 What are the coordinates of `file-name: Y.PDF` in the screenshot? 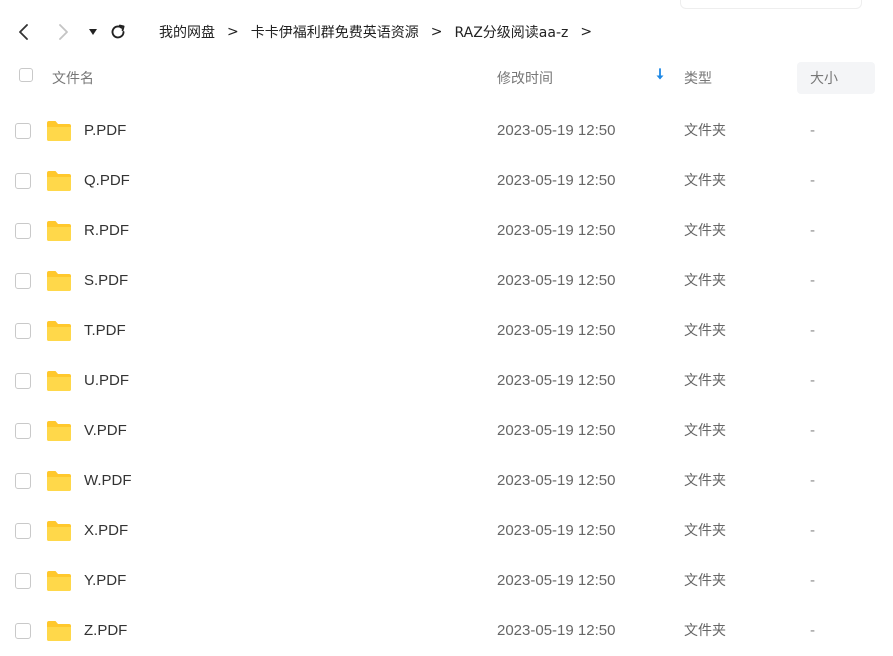 It's located at (105, 581).